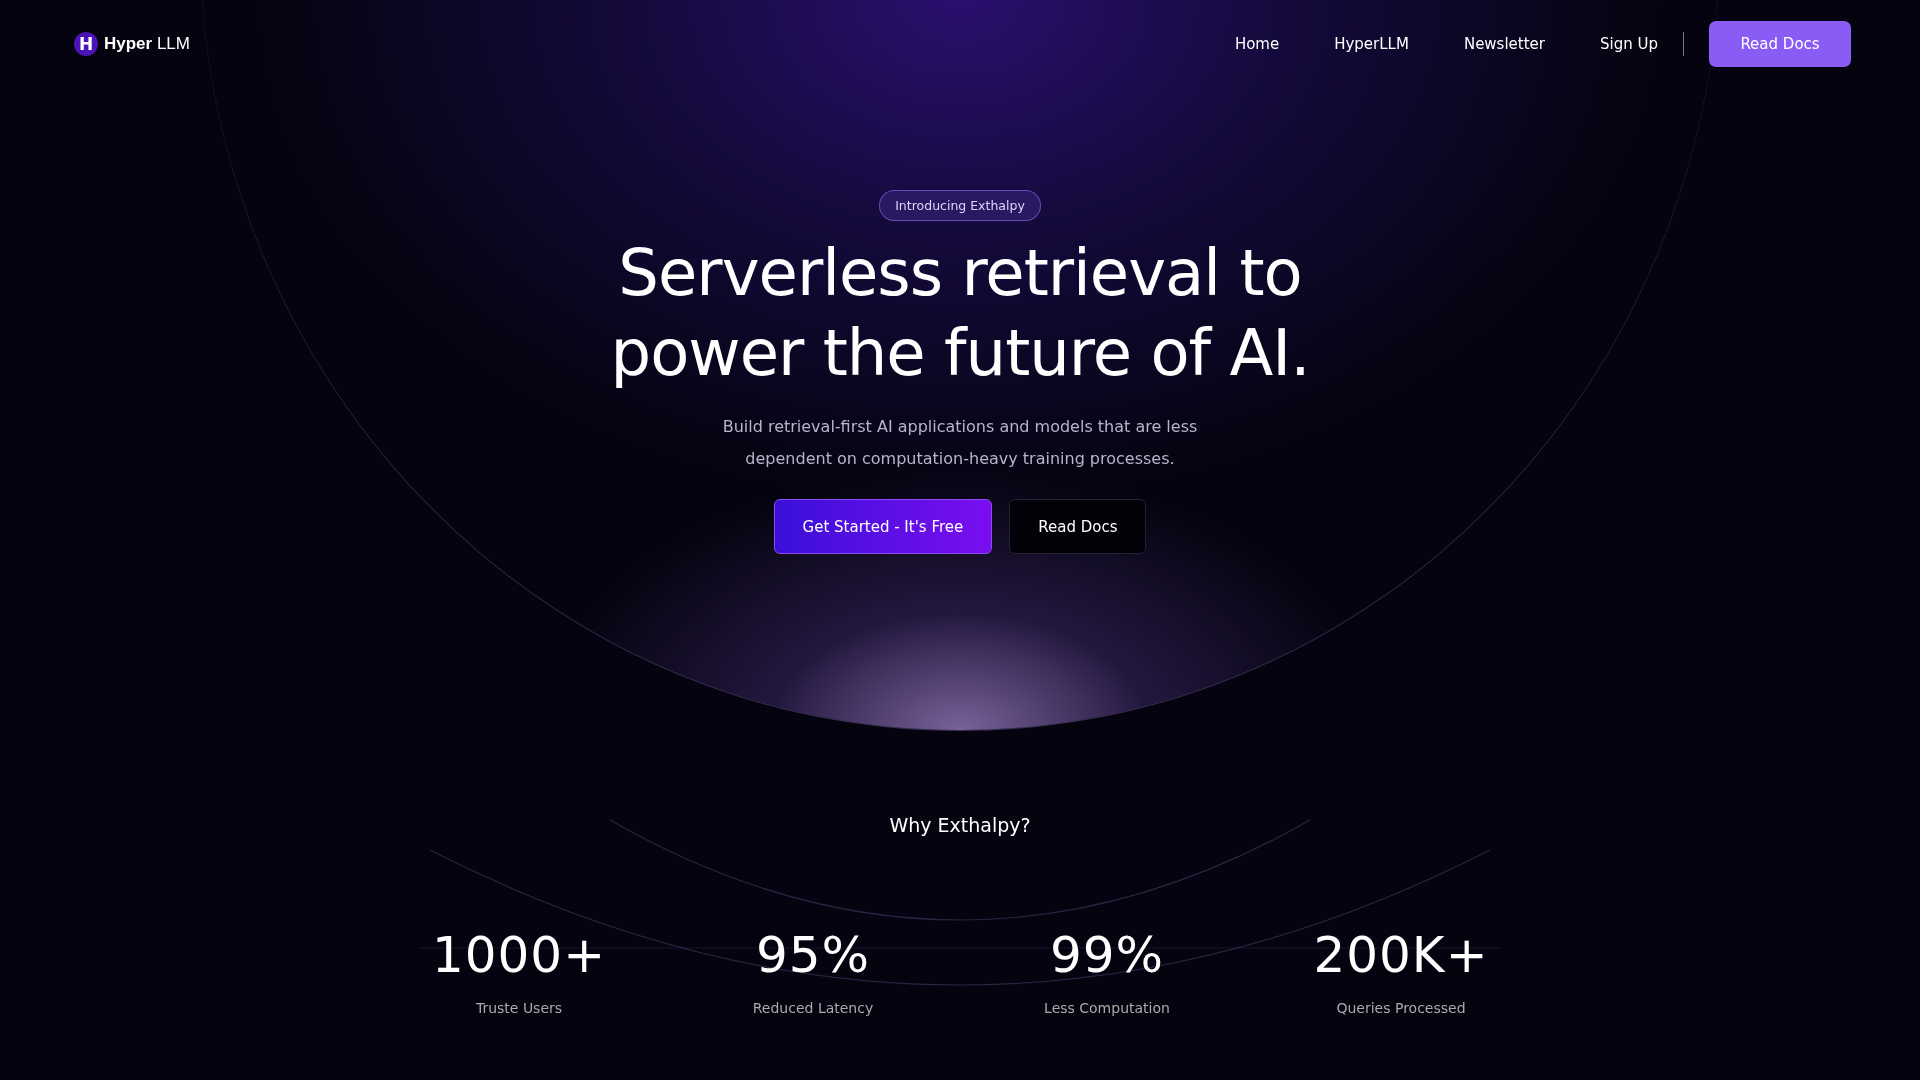  Describe the element at coordinates (960, 313) in the screenshot. I see `hero-title: Serverless retrieval to power the future of AI.` at that location.